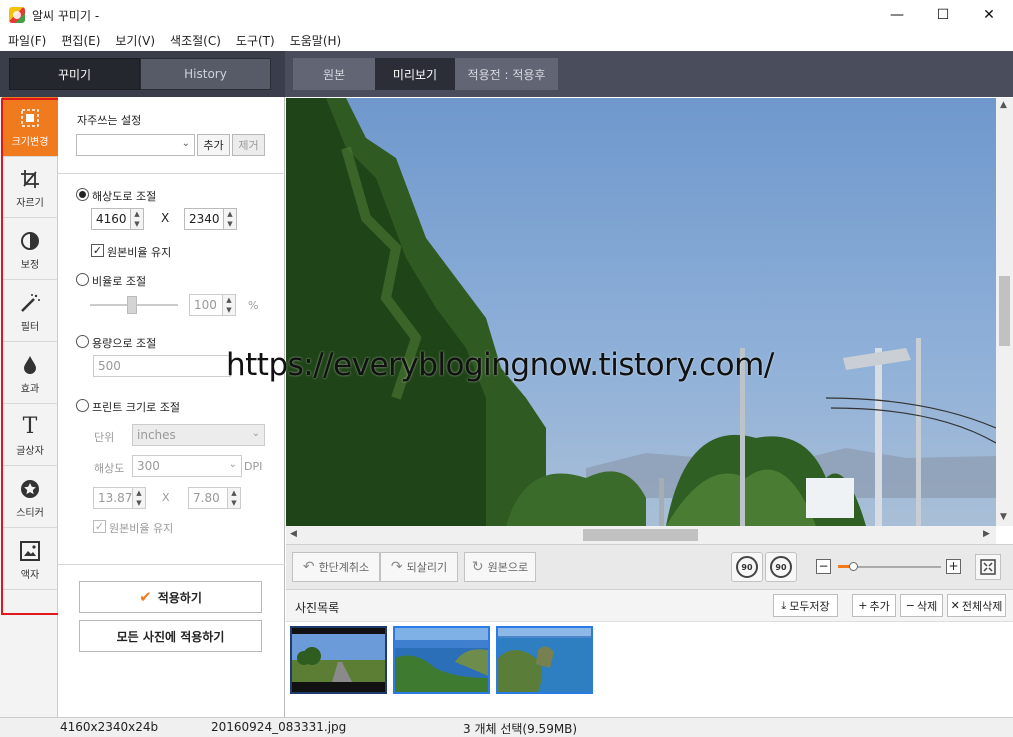 This screenshot has width=1013, height=737. What do you see at coordinates (99, 526) in the screenshot?
I see `print-keep-ratio-checkbox: ✓` at bounding box center [99, 526].